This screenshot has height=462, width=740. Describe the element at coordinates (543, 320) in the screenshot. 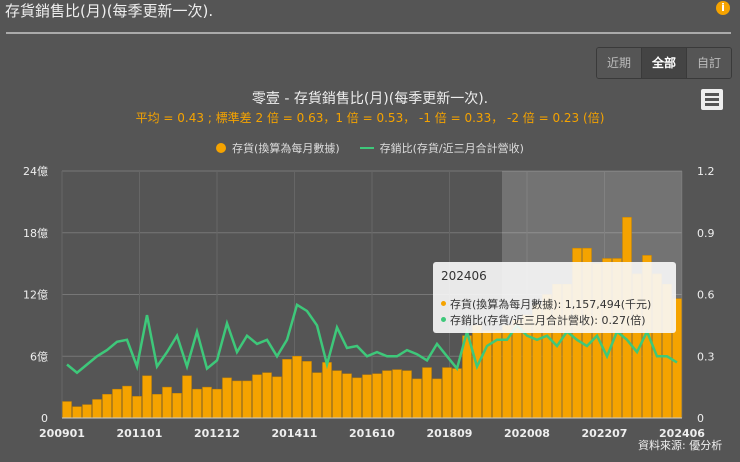

I see `tooltip-ratio: 存銷比(存貨/近三月合計營收): 0.27(倍)` at that location.